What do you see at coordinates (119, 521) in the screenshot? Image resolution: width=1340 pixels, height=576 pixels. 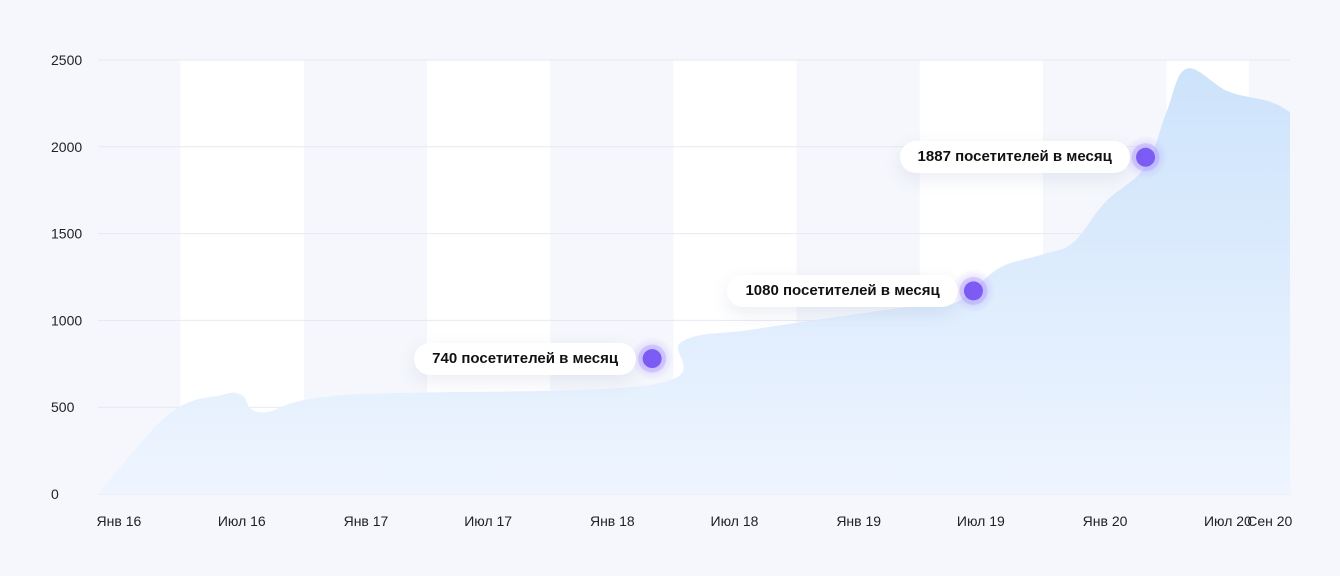 I see `x-tick-label: Янв 16` at bounding box center [119, 521].